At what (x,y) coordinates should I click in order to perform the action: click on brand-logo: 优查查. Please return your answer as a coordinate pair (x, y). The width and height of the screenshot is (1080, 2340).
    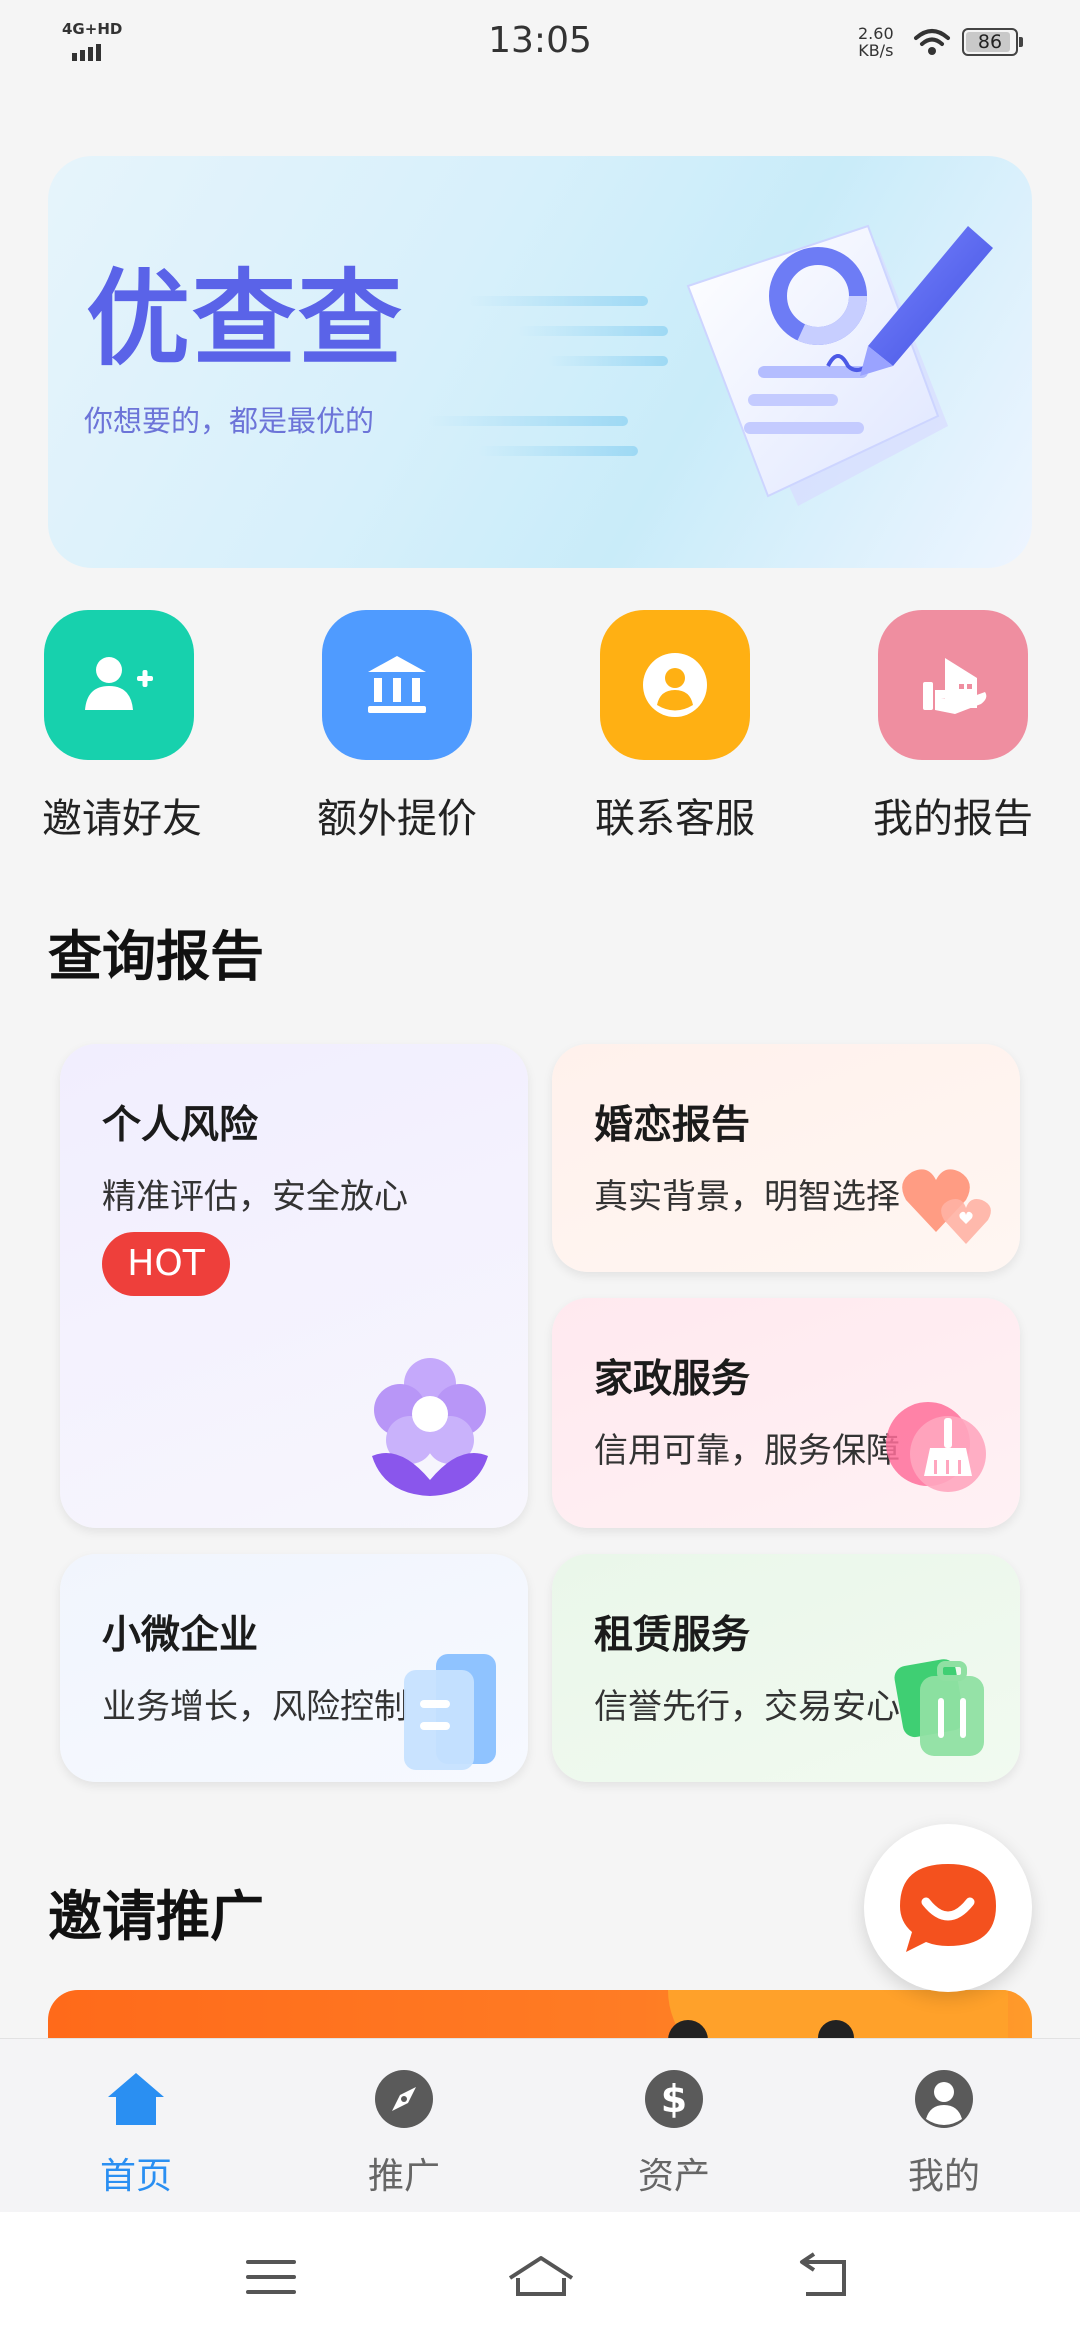
    Looking at the image, I should click on (245, 319).